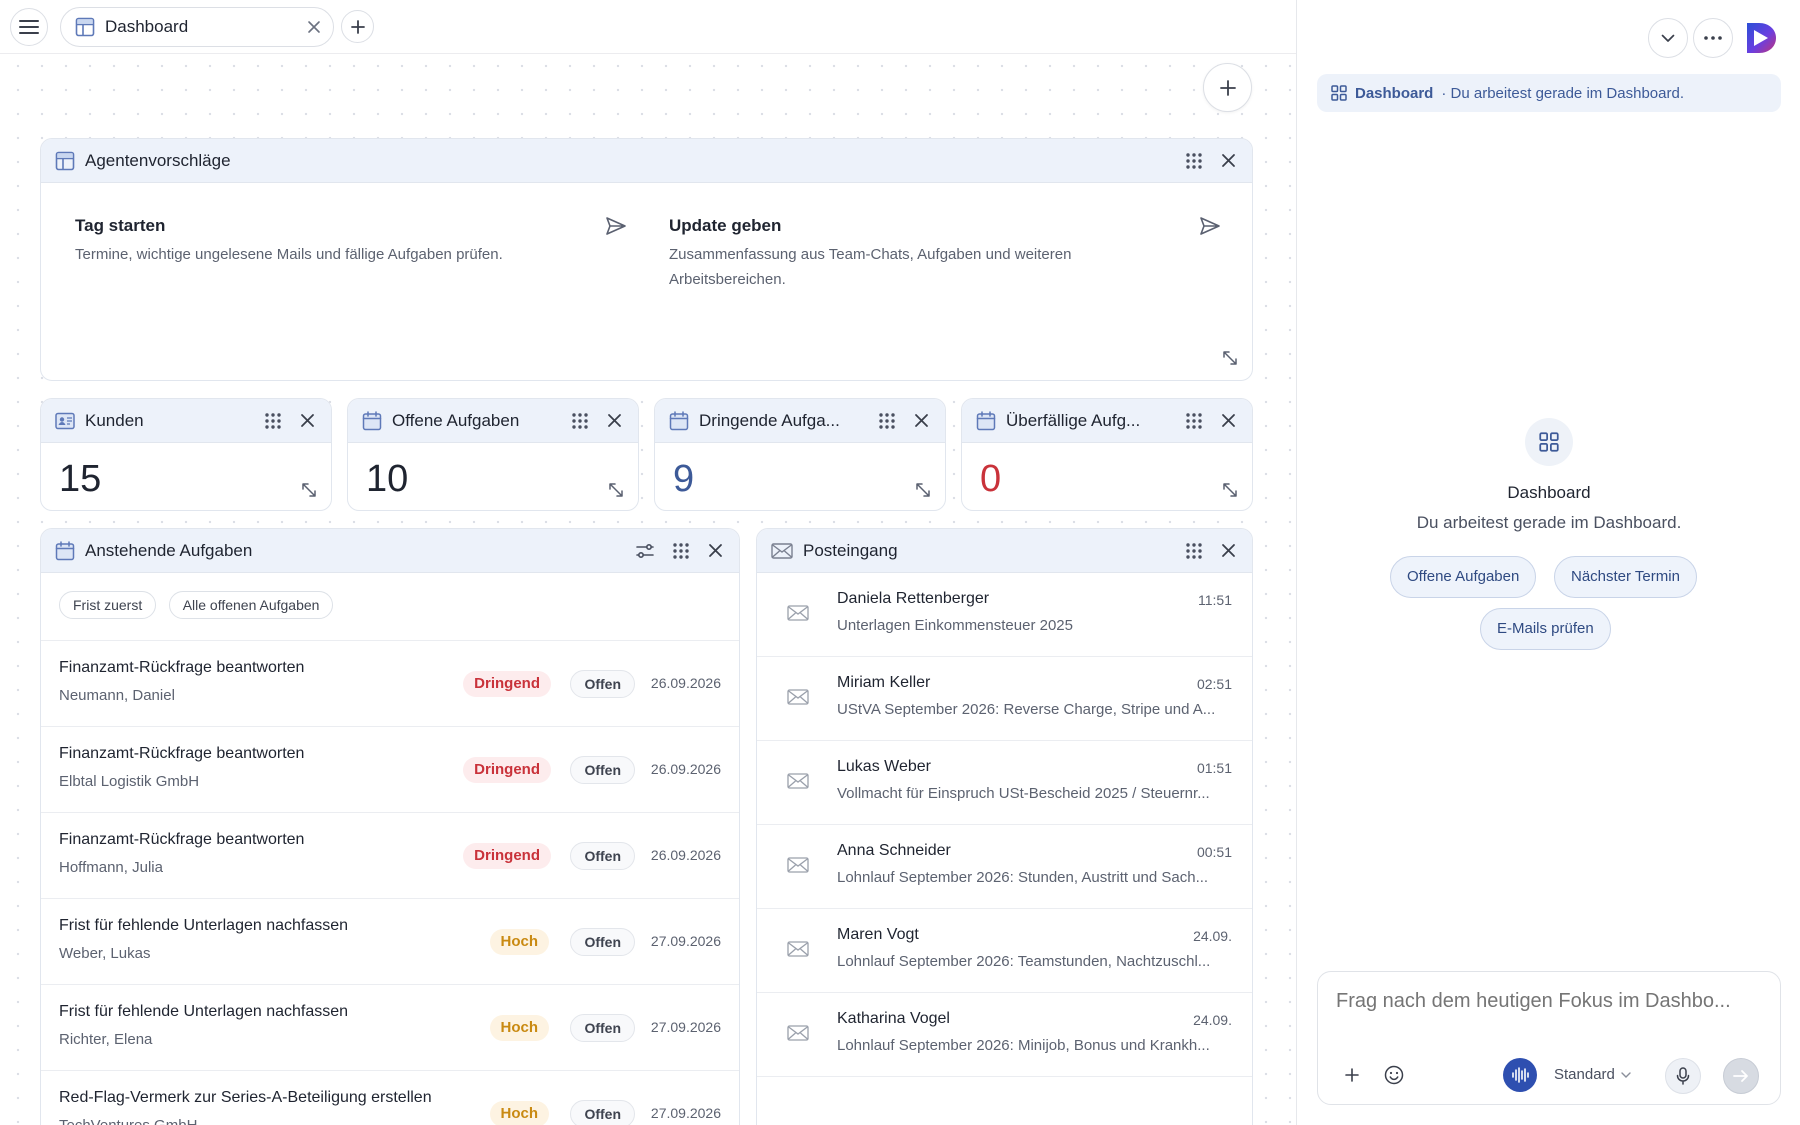  What do you see at coordinates (1463, 577) in the screenshot?
I see `quick-action-open-tasks: Offene Aufgaben` at bounding box center [1463, 577].